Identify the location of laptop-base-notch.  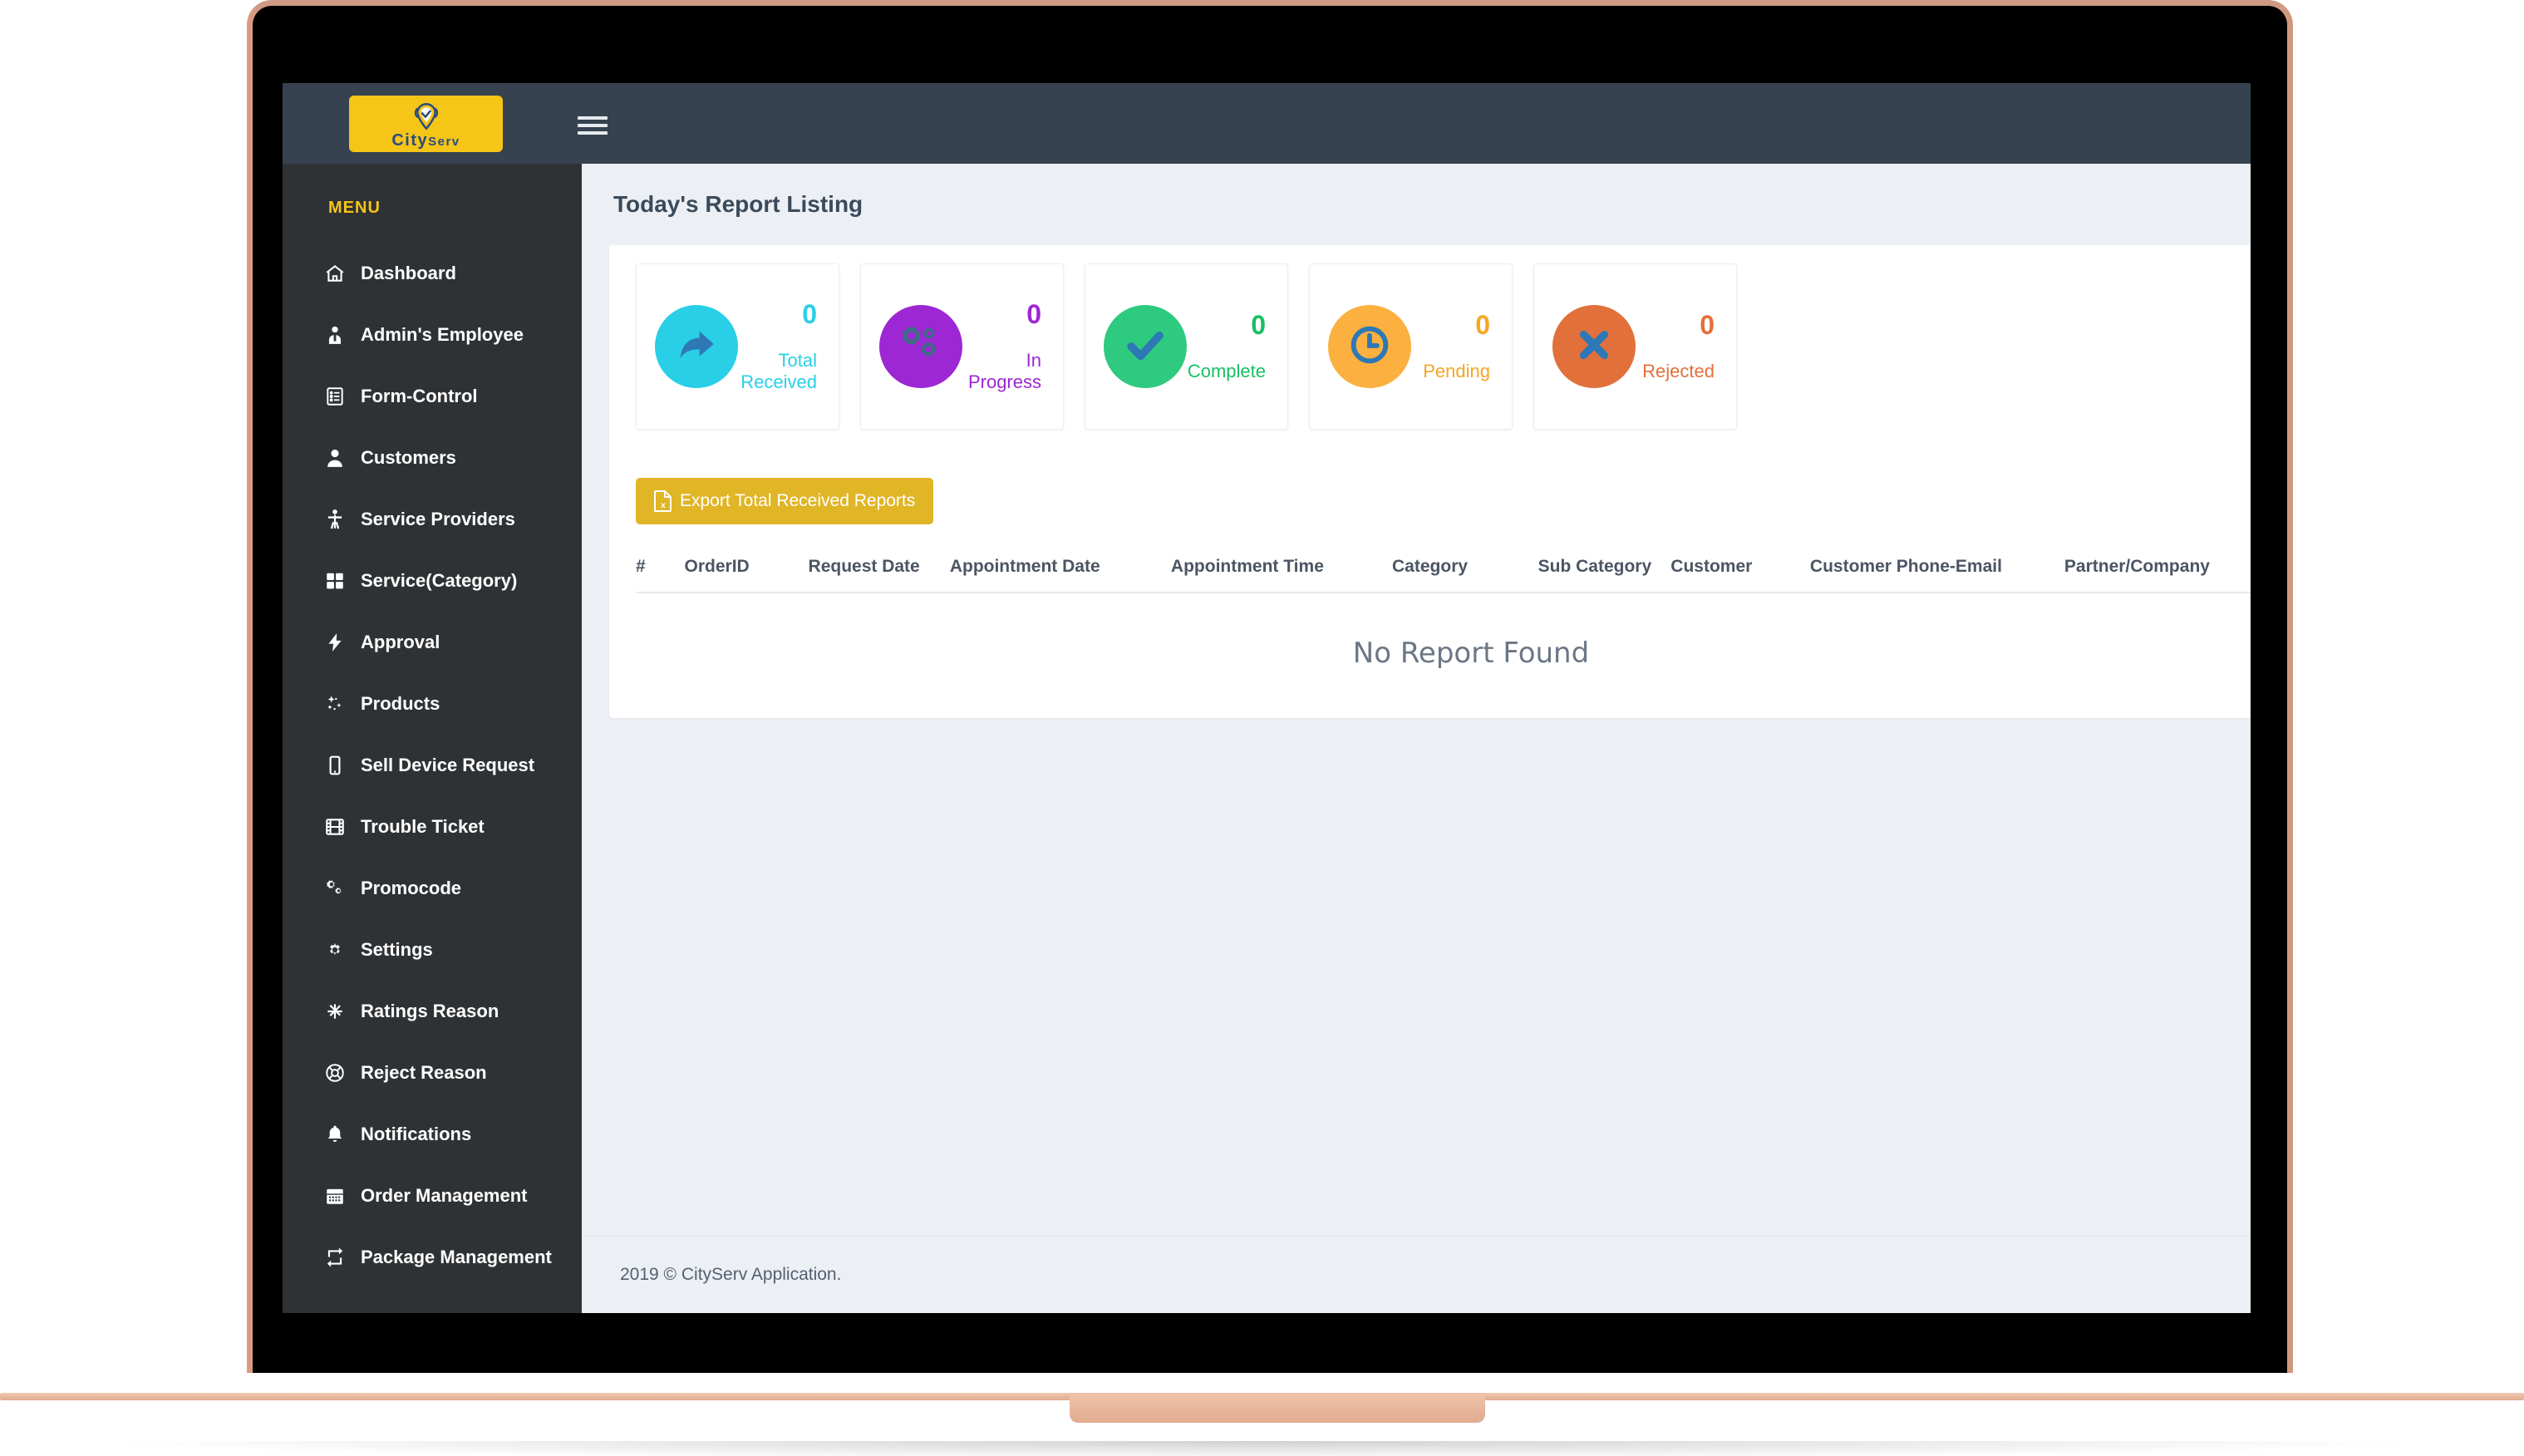
(1277, 1408).